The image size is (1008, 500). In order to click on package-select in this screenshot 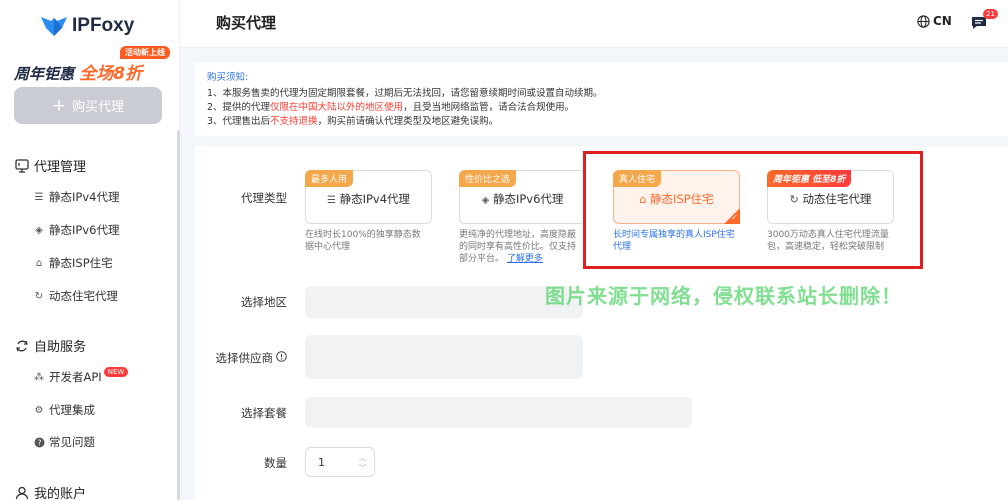, I will do `click(498, 412)`.